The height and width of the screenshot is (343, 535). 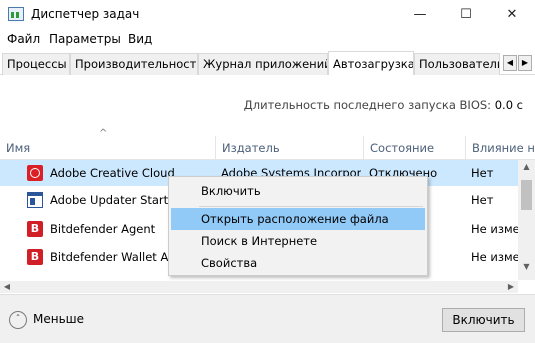 I want to click on row-name: Bitdefender Wallet Ag, so click(x=109, y=257).